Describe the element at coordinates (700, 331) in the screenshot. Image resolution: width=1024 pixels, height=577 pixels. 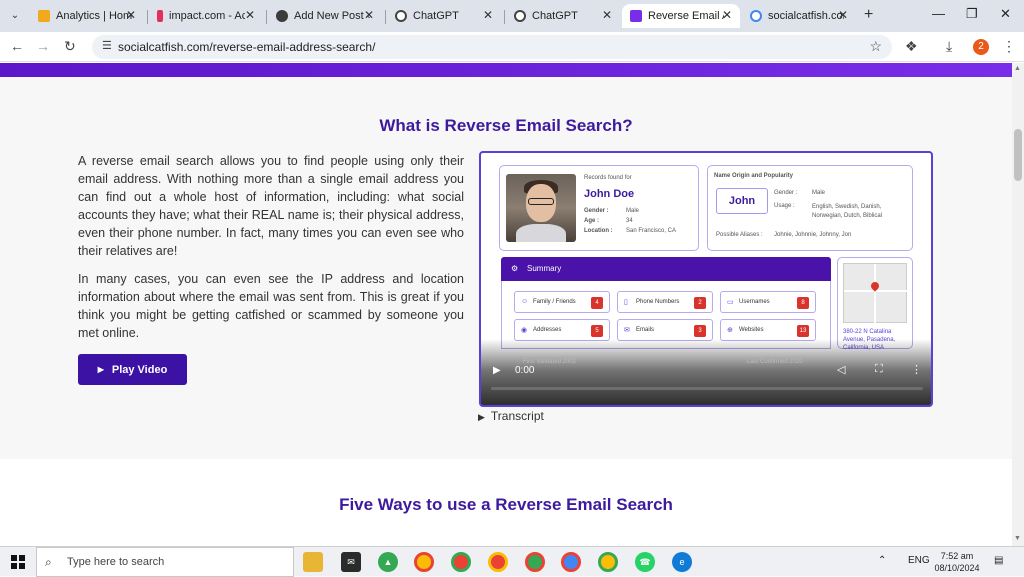
I see `summary-item-count: 3` at that location.